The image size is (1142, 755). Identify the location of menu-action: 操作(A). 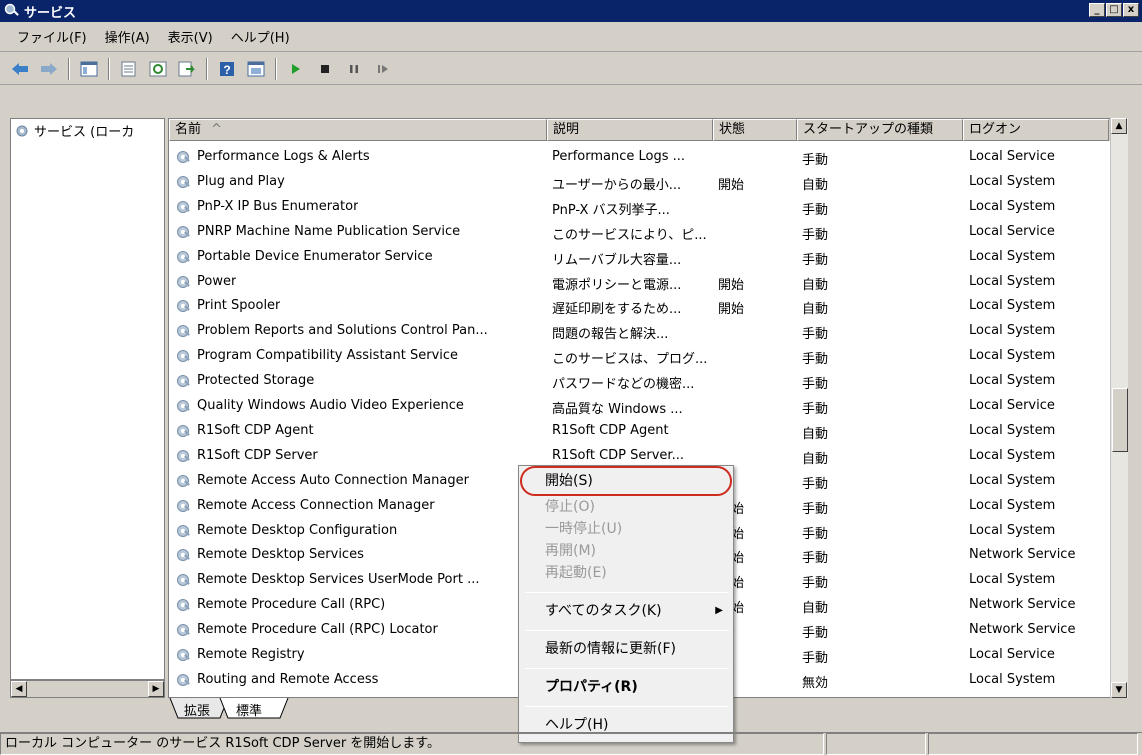
(127, 36).